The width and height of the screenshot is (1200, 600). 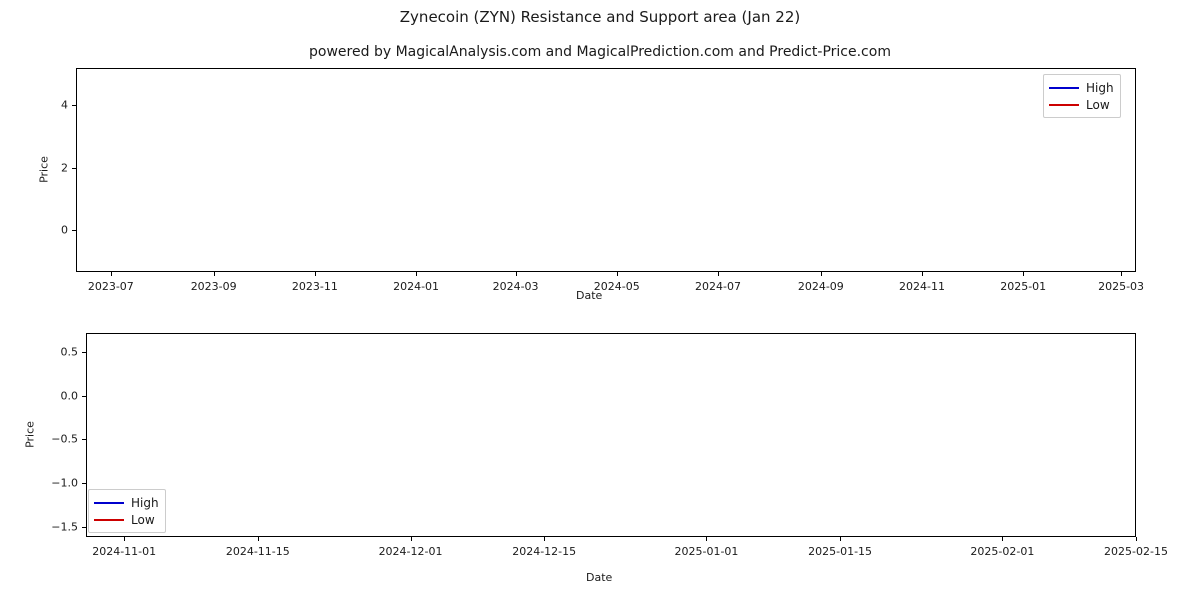 I want to click on x-tick-label: 2024-11-15, so click(x=257, y=551).